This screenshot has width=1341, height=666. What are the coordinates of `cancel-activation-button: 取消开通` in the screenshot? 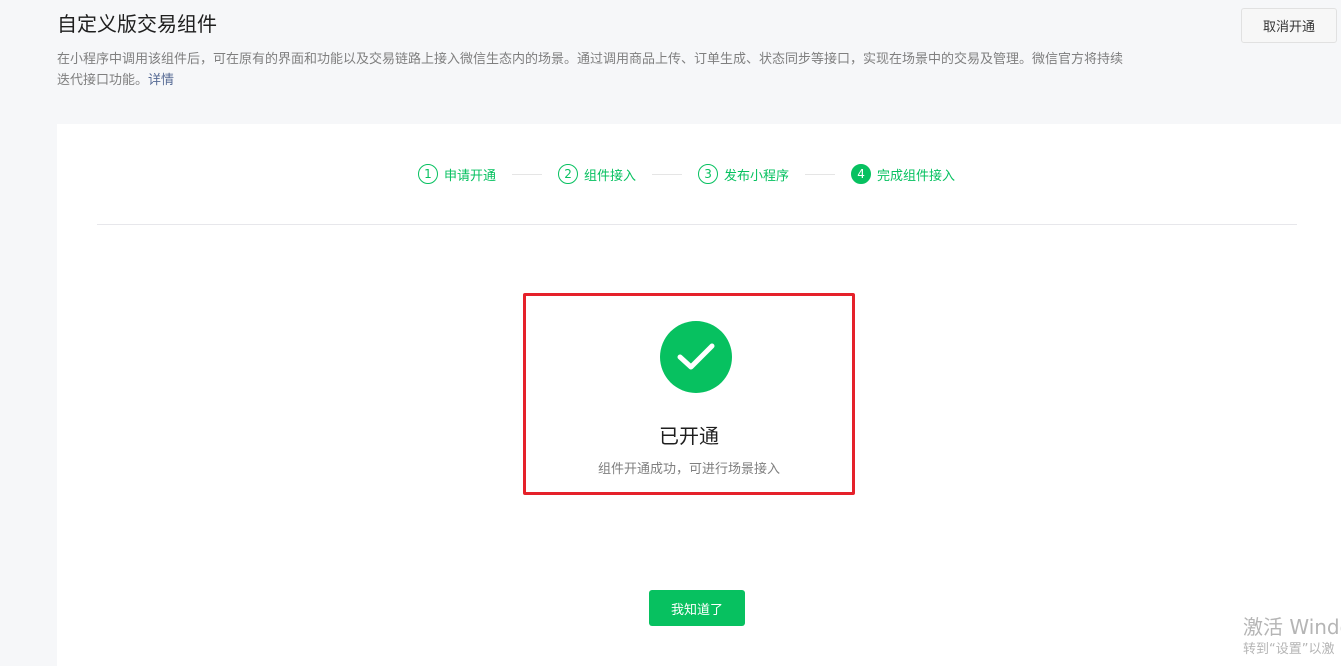 It's located at (1289, 25).